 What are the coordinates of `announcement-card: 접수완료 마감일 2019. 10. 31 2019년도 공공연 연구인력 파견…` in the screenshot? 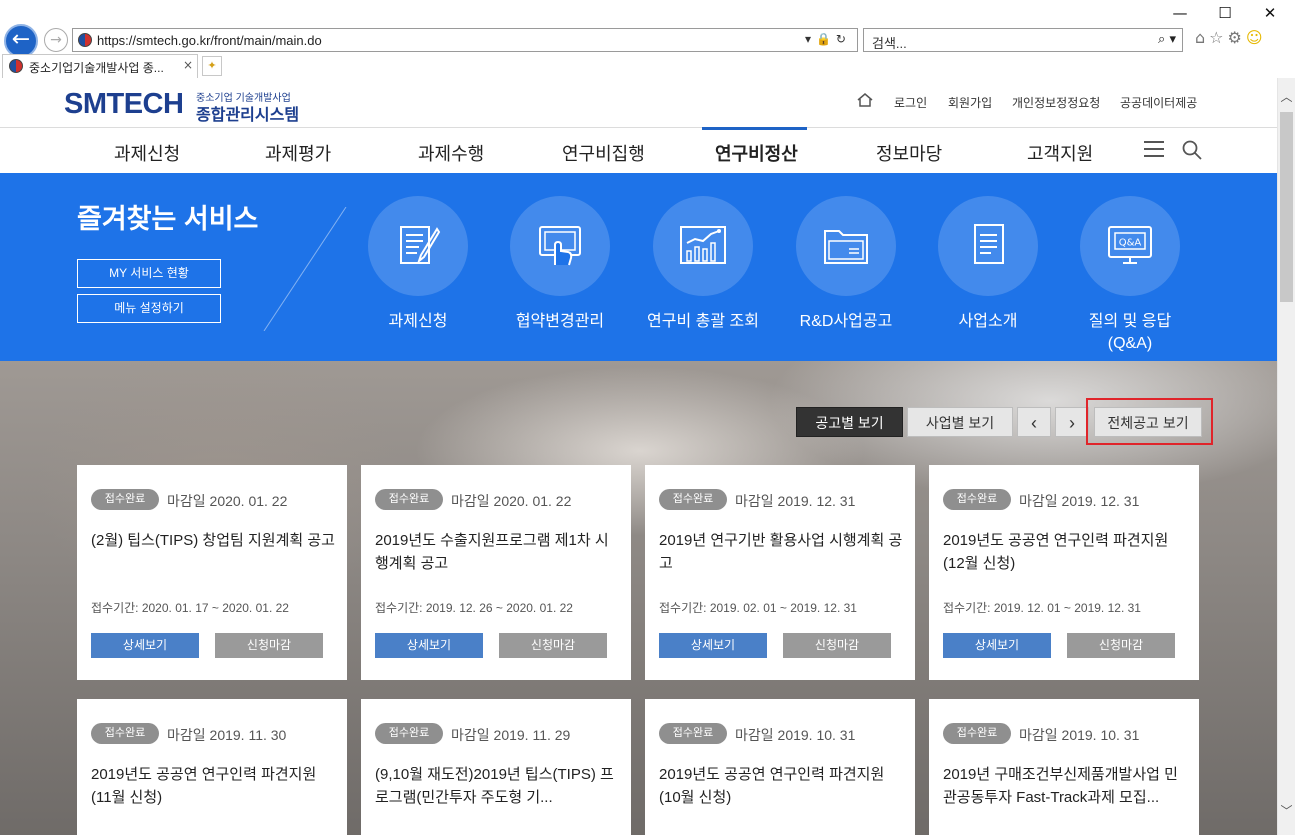 It's located at (780, 767).